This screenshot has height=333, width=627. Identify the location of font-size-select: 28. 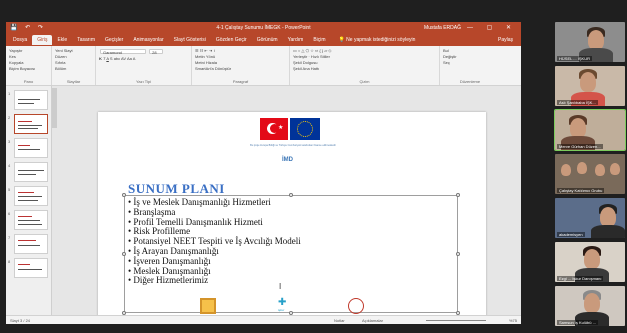
(156, 52).